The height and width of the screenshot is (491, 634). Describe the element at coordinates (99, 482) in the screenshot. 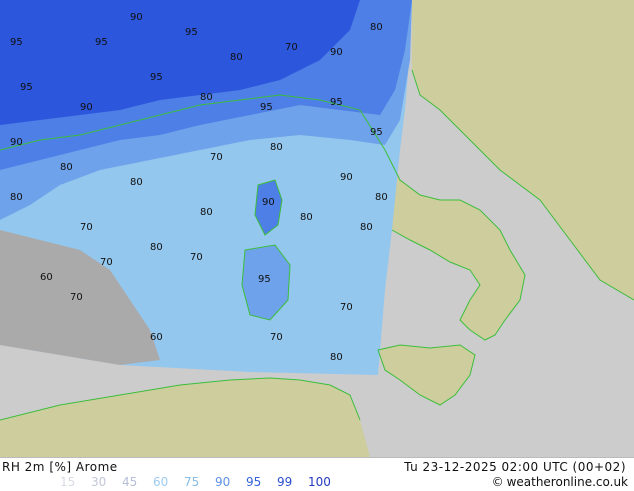

I see `legend-value: 30` at that location.